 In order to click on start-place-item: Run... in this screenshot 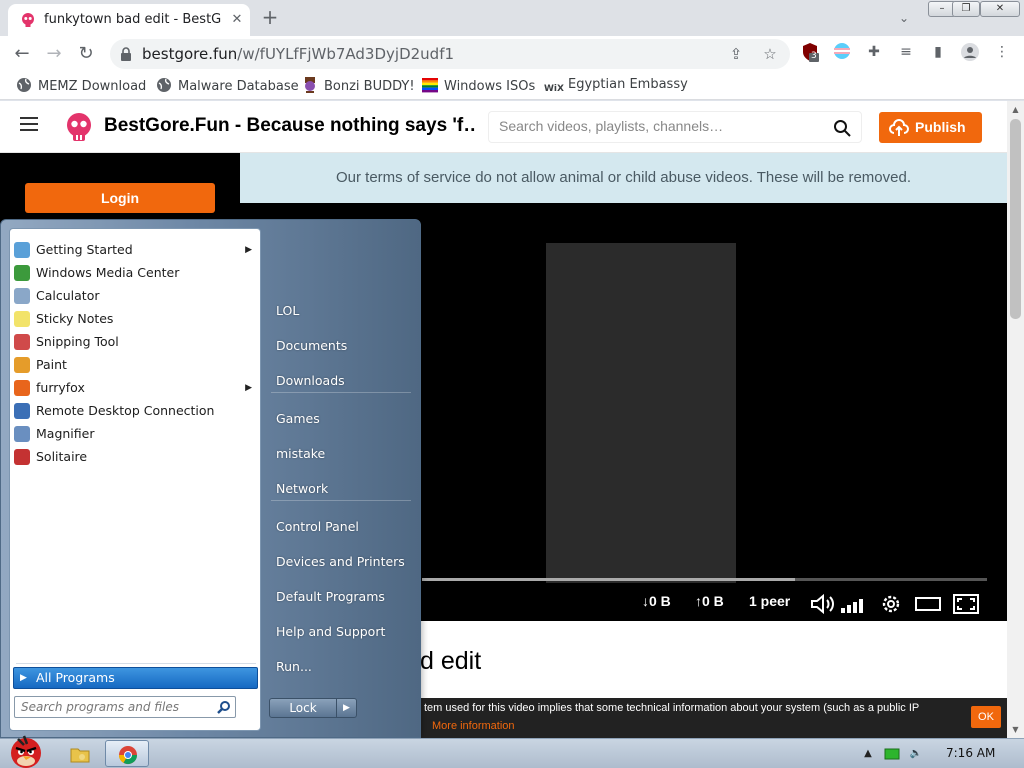, I will do `click(294, 666)`.